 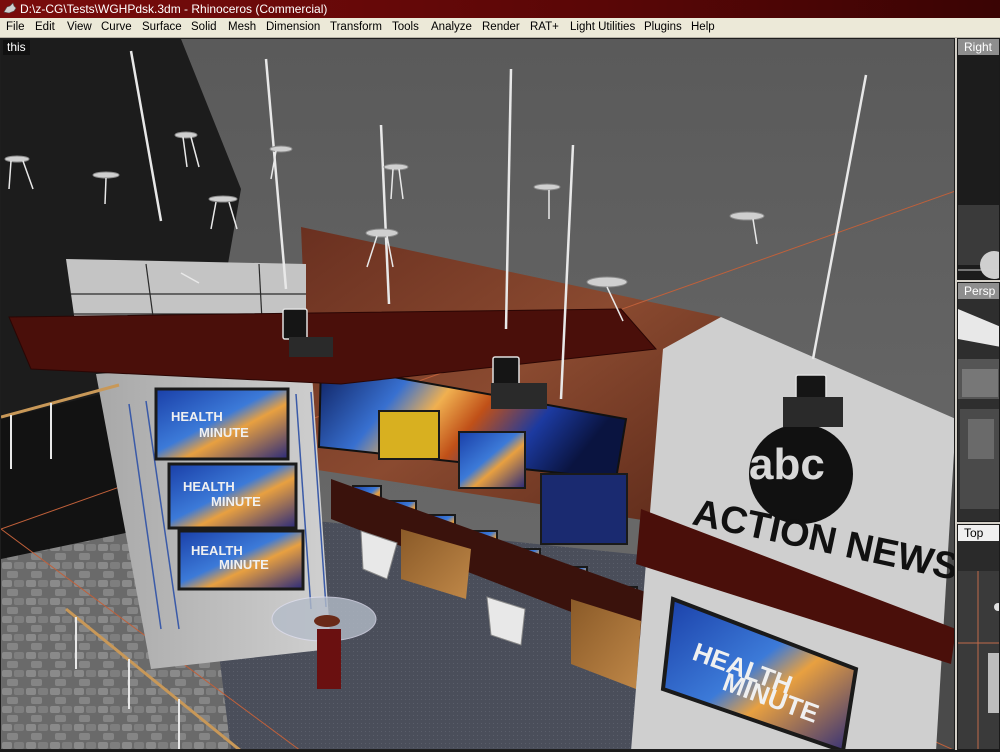 I want to click on menu-plugins: Plugins, so click(x=663, y=27).